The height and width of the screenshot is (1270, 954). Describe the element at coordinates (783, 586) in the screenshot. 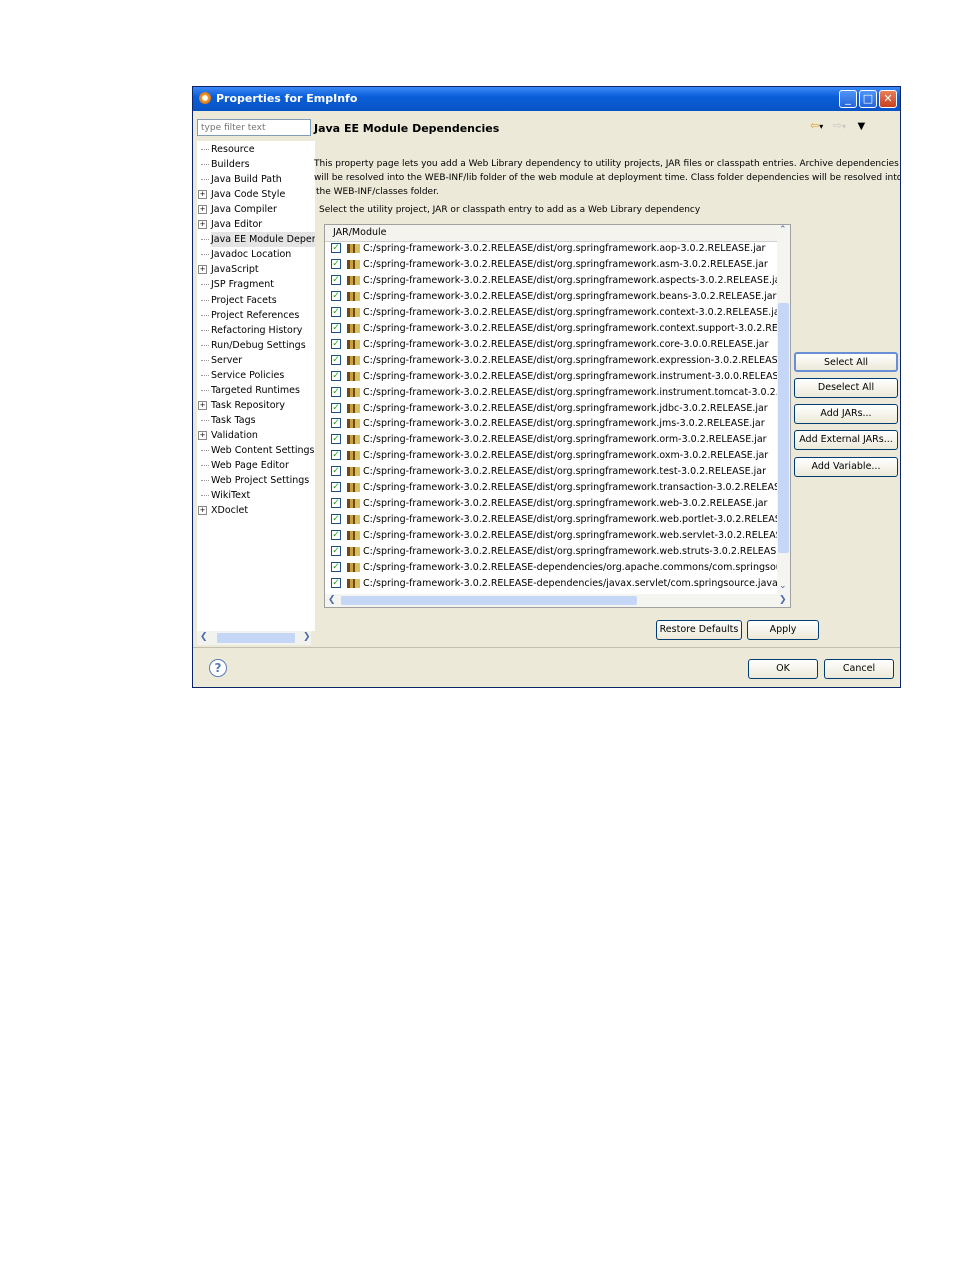

I see `scroll-down-icon: ⌄` at that location.